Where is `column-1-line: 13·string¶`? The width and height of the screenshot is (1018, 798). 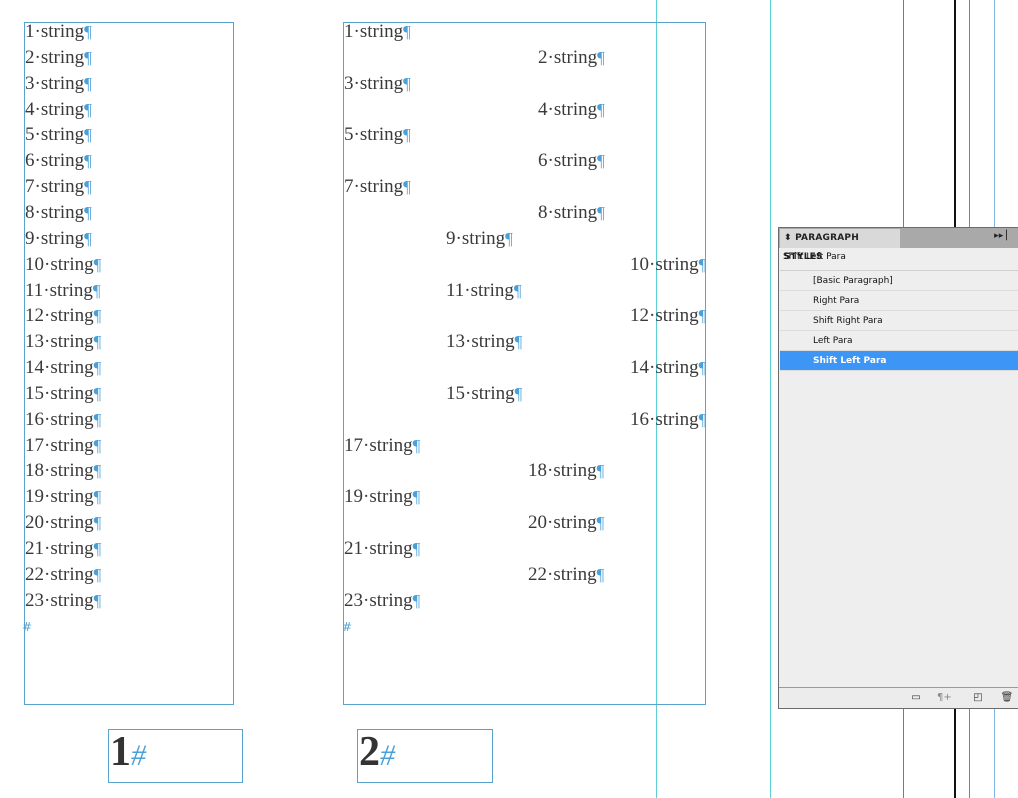
column-1-line: 13·string¶ is located at coordinates (63, 342).